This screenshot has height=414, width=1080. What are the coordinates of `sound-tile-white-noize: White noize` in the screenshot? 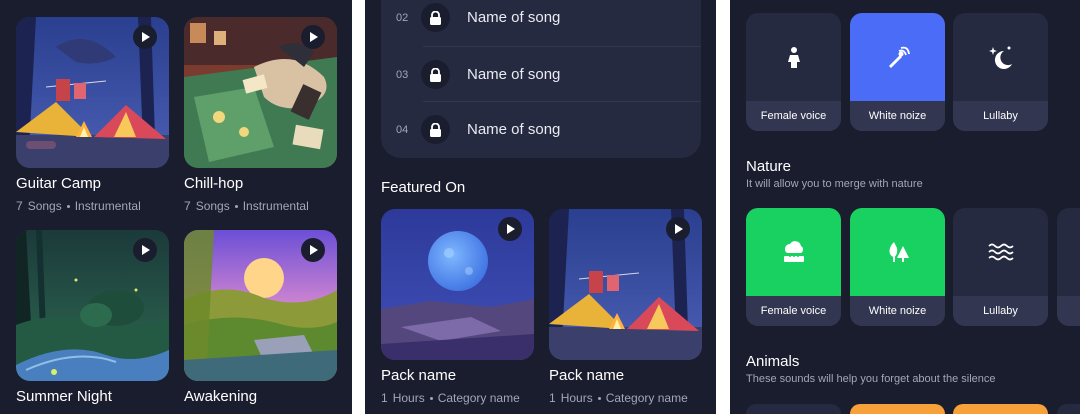 It's located at (897, 72).